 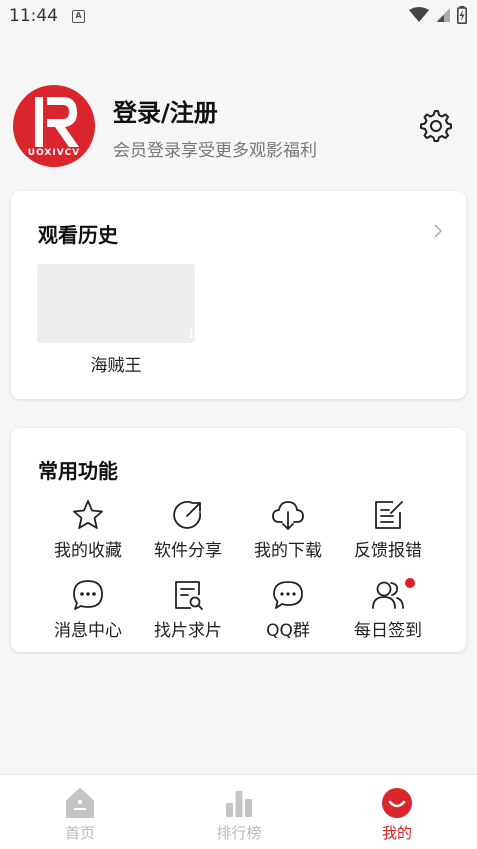 I want to click on home-icon, so click(x=80, y=803).